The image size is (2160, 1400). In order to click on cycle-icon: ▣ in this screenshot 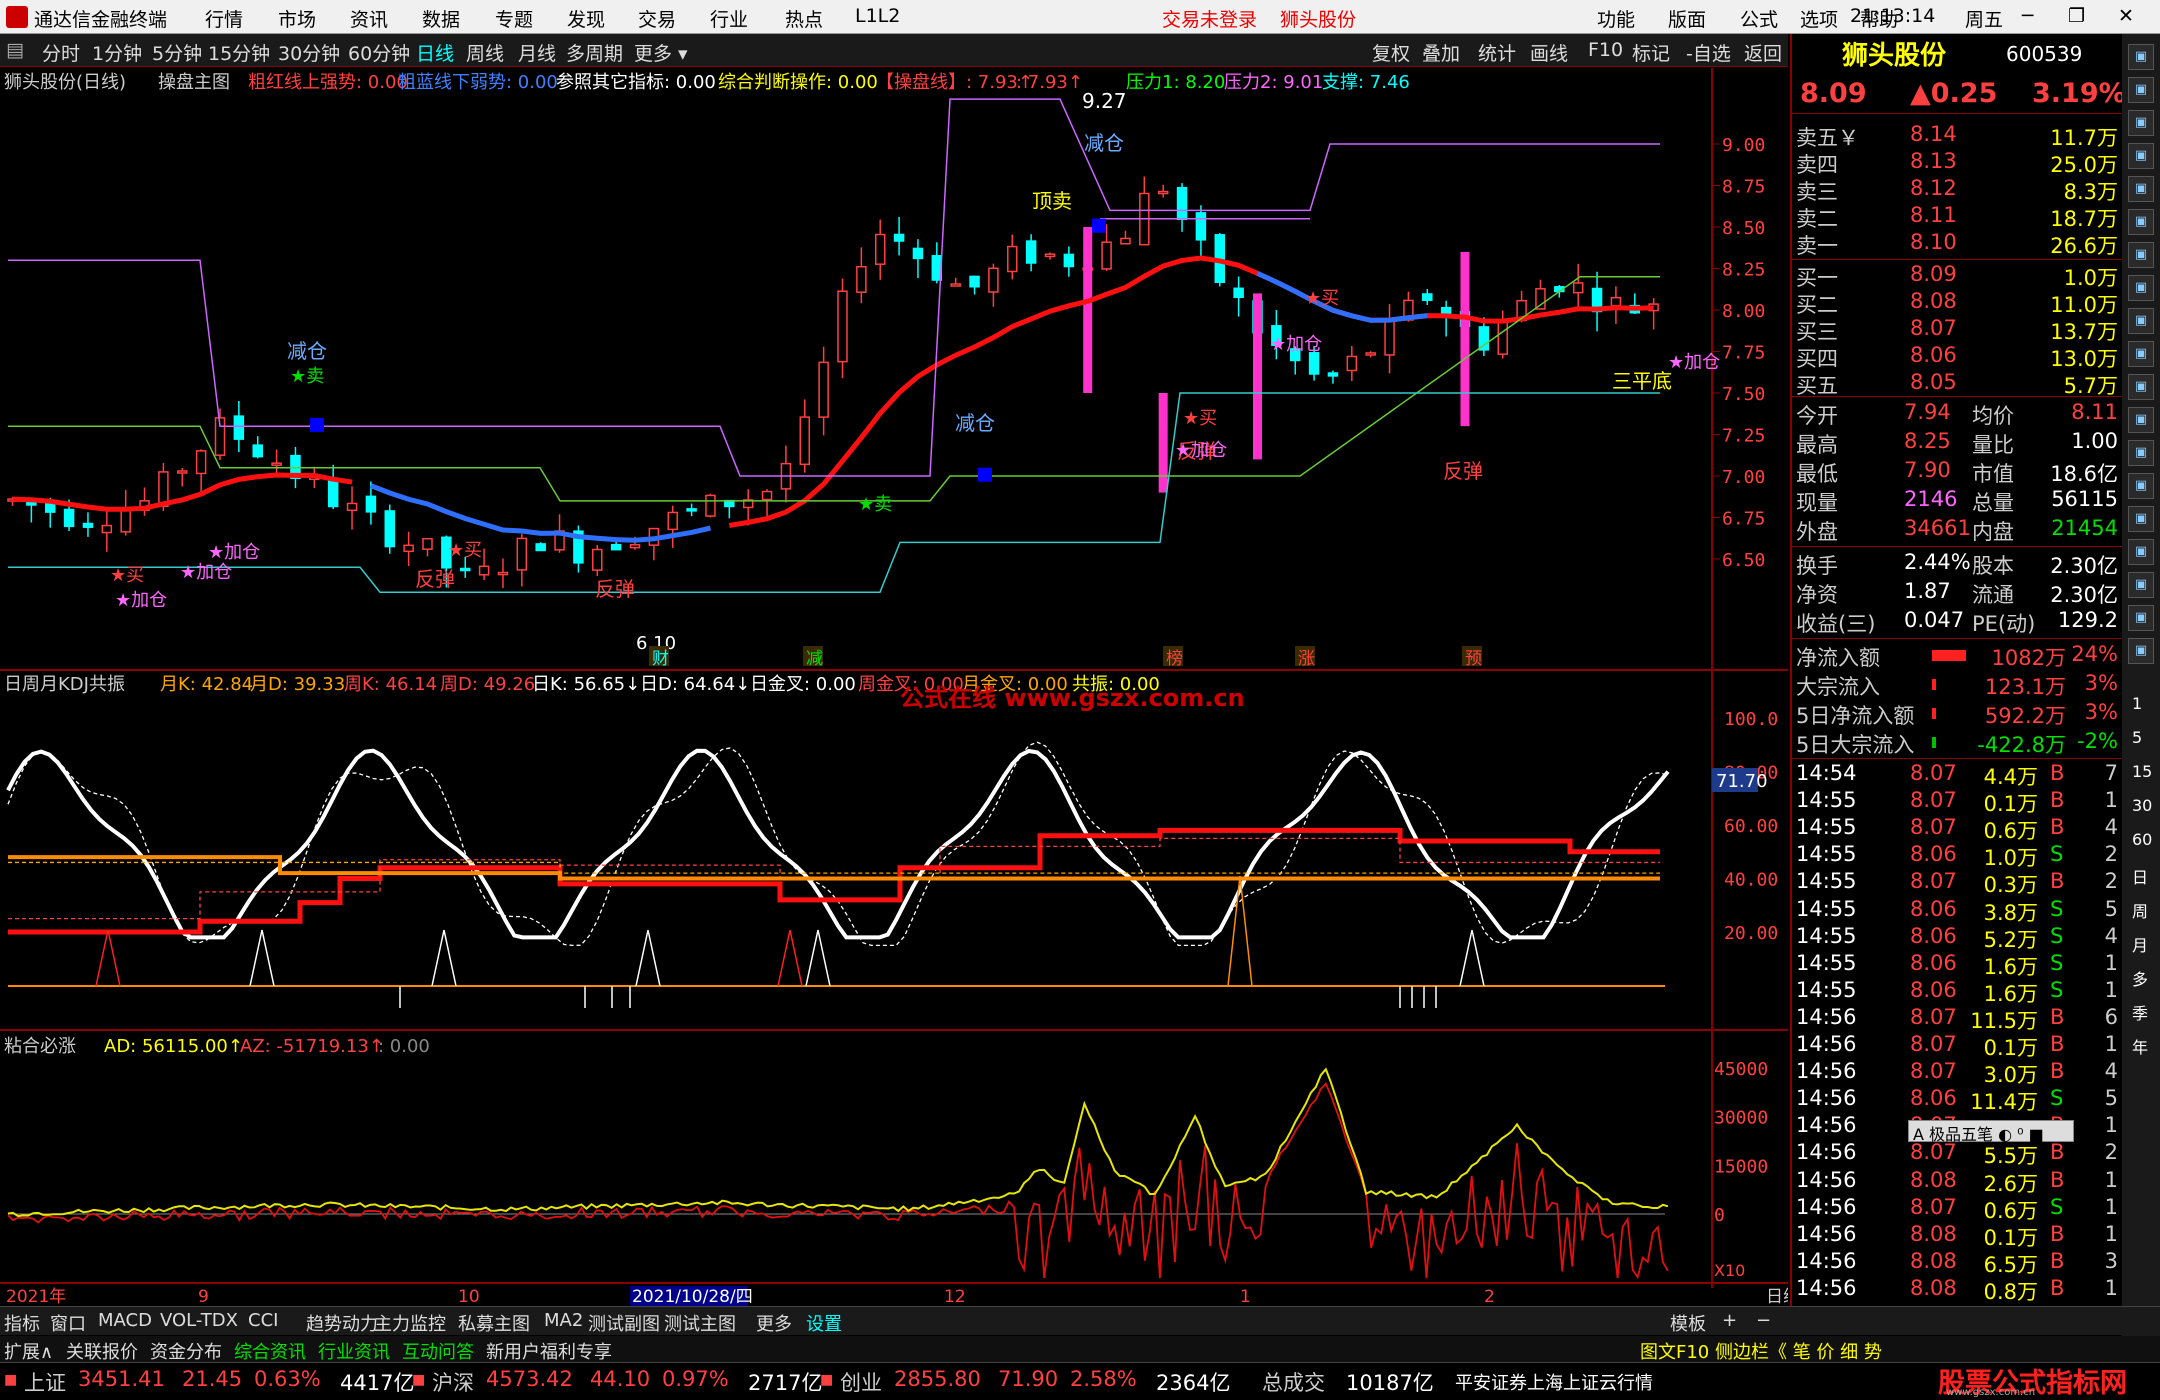, I will do `click(2141, 453)`.